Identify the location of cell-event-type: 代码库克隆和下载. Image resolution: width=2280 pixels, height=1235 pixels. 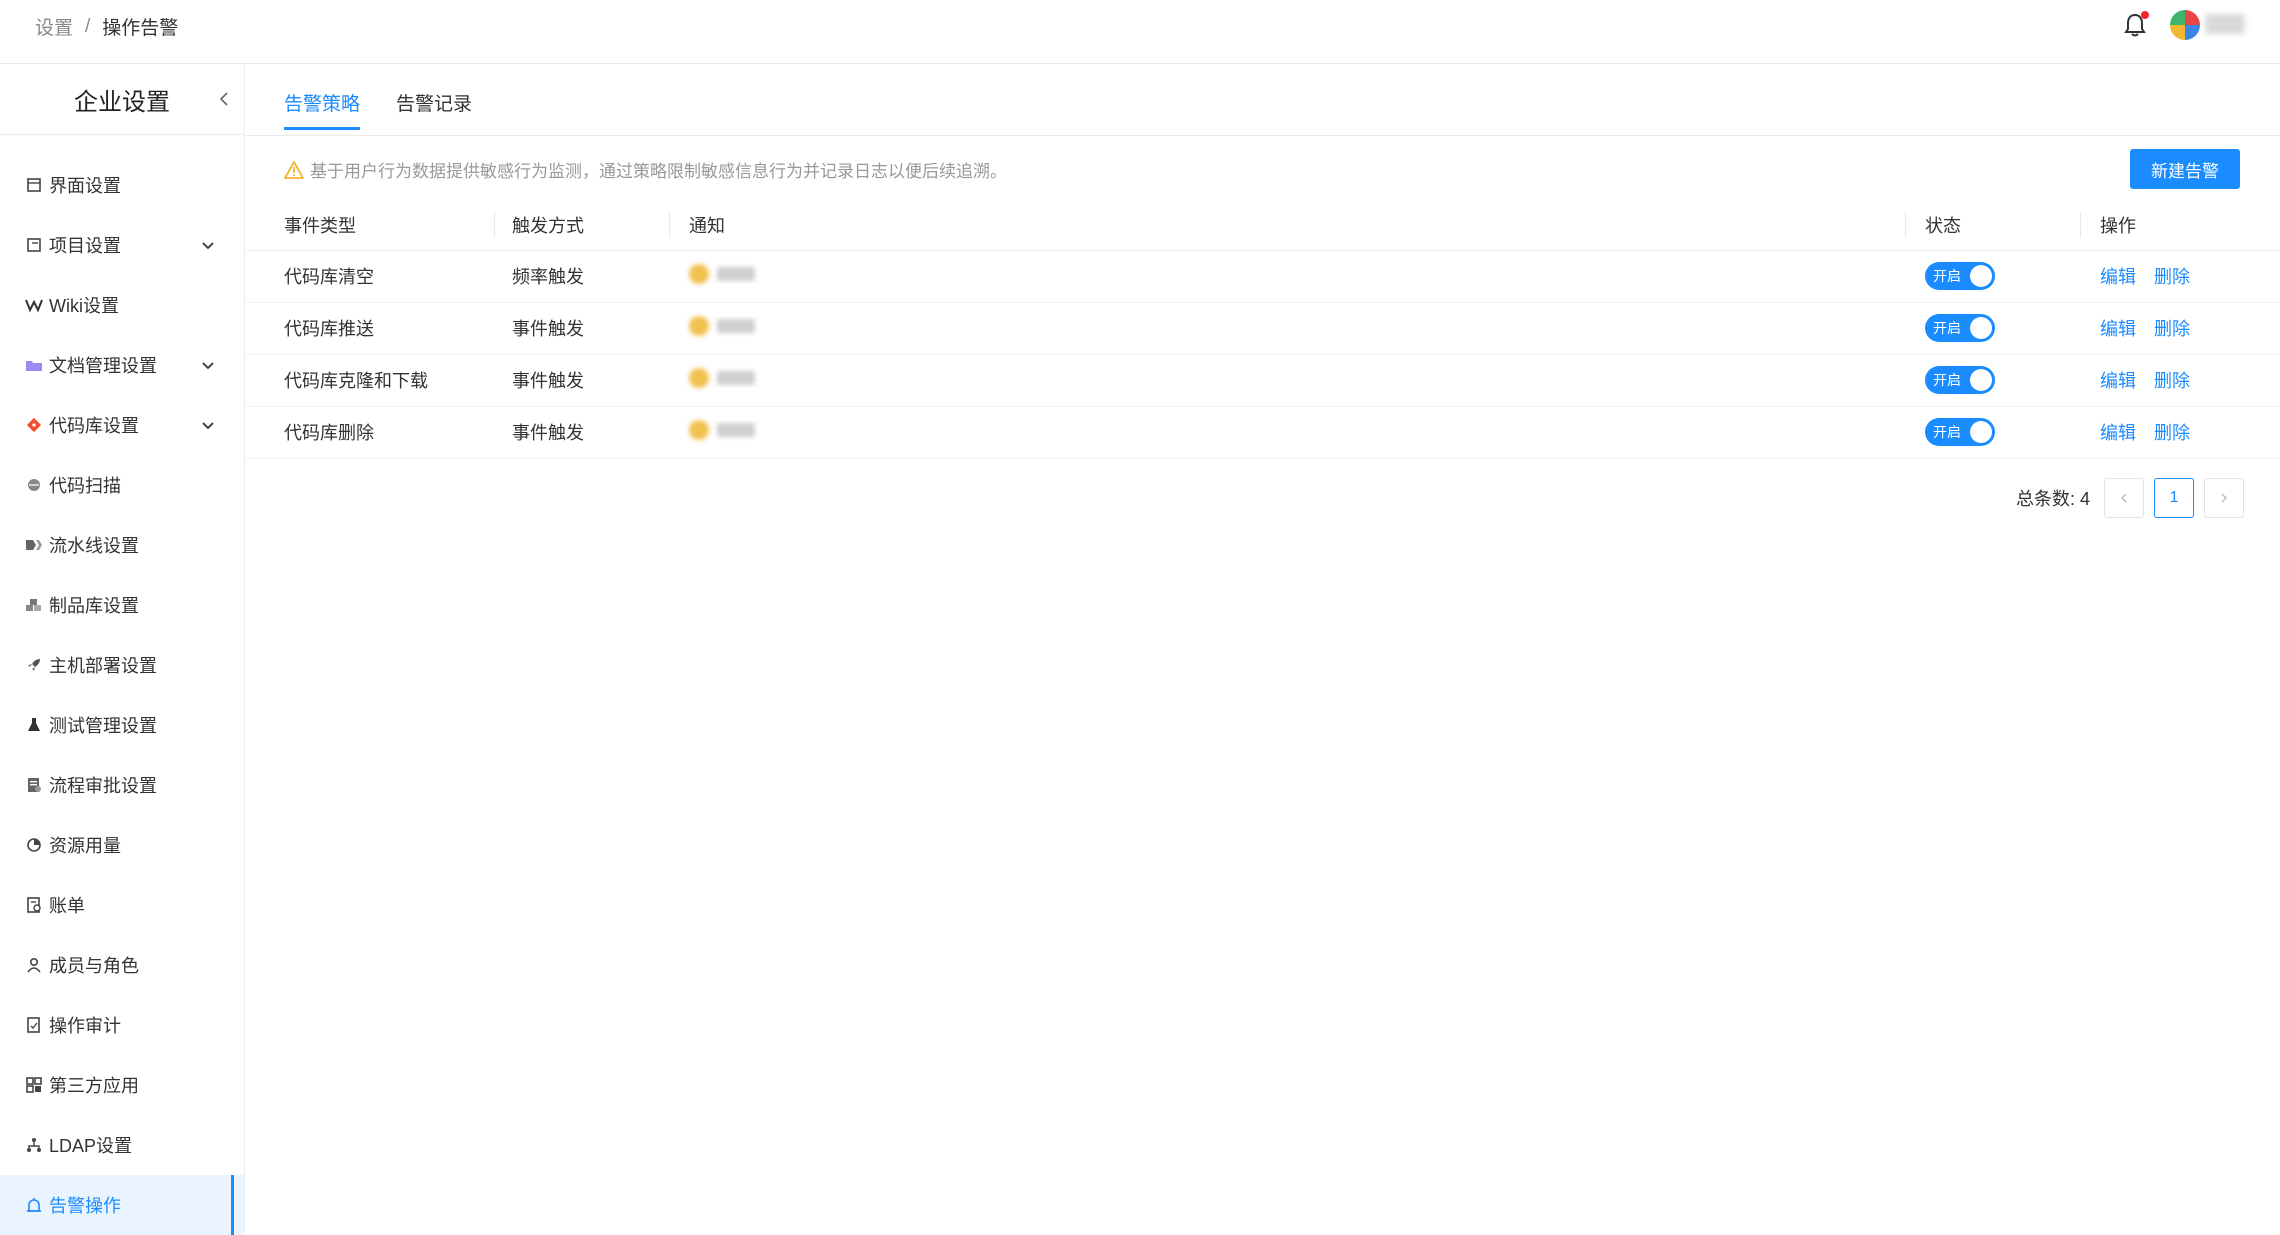
(370, 380).